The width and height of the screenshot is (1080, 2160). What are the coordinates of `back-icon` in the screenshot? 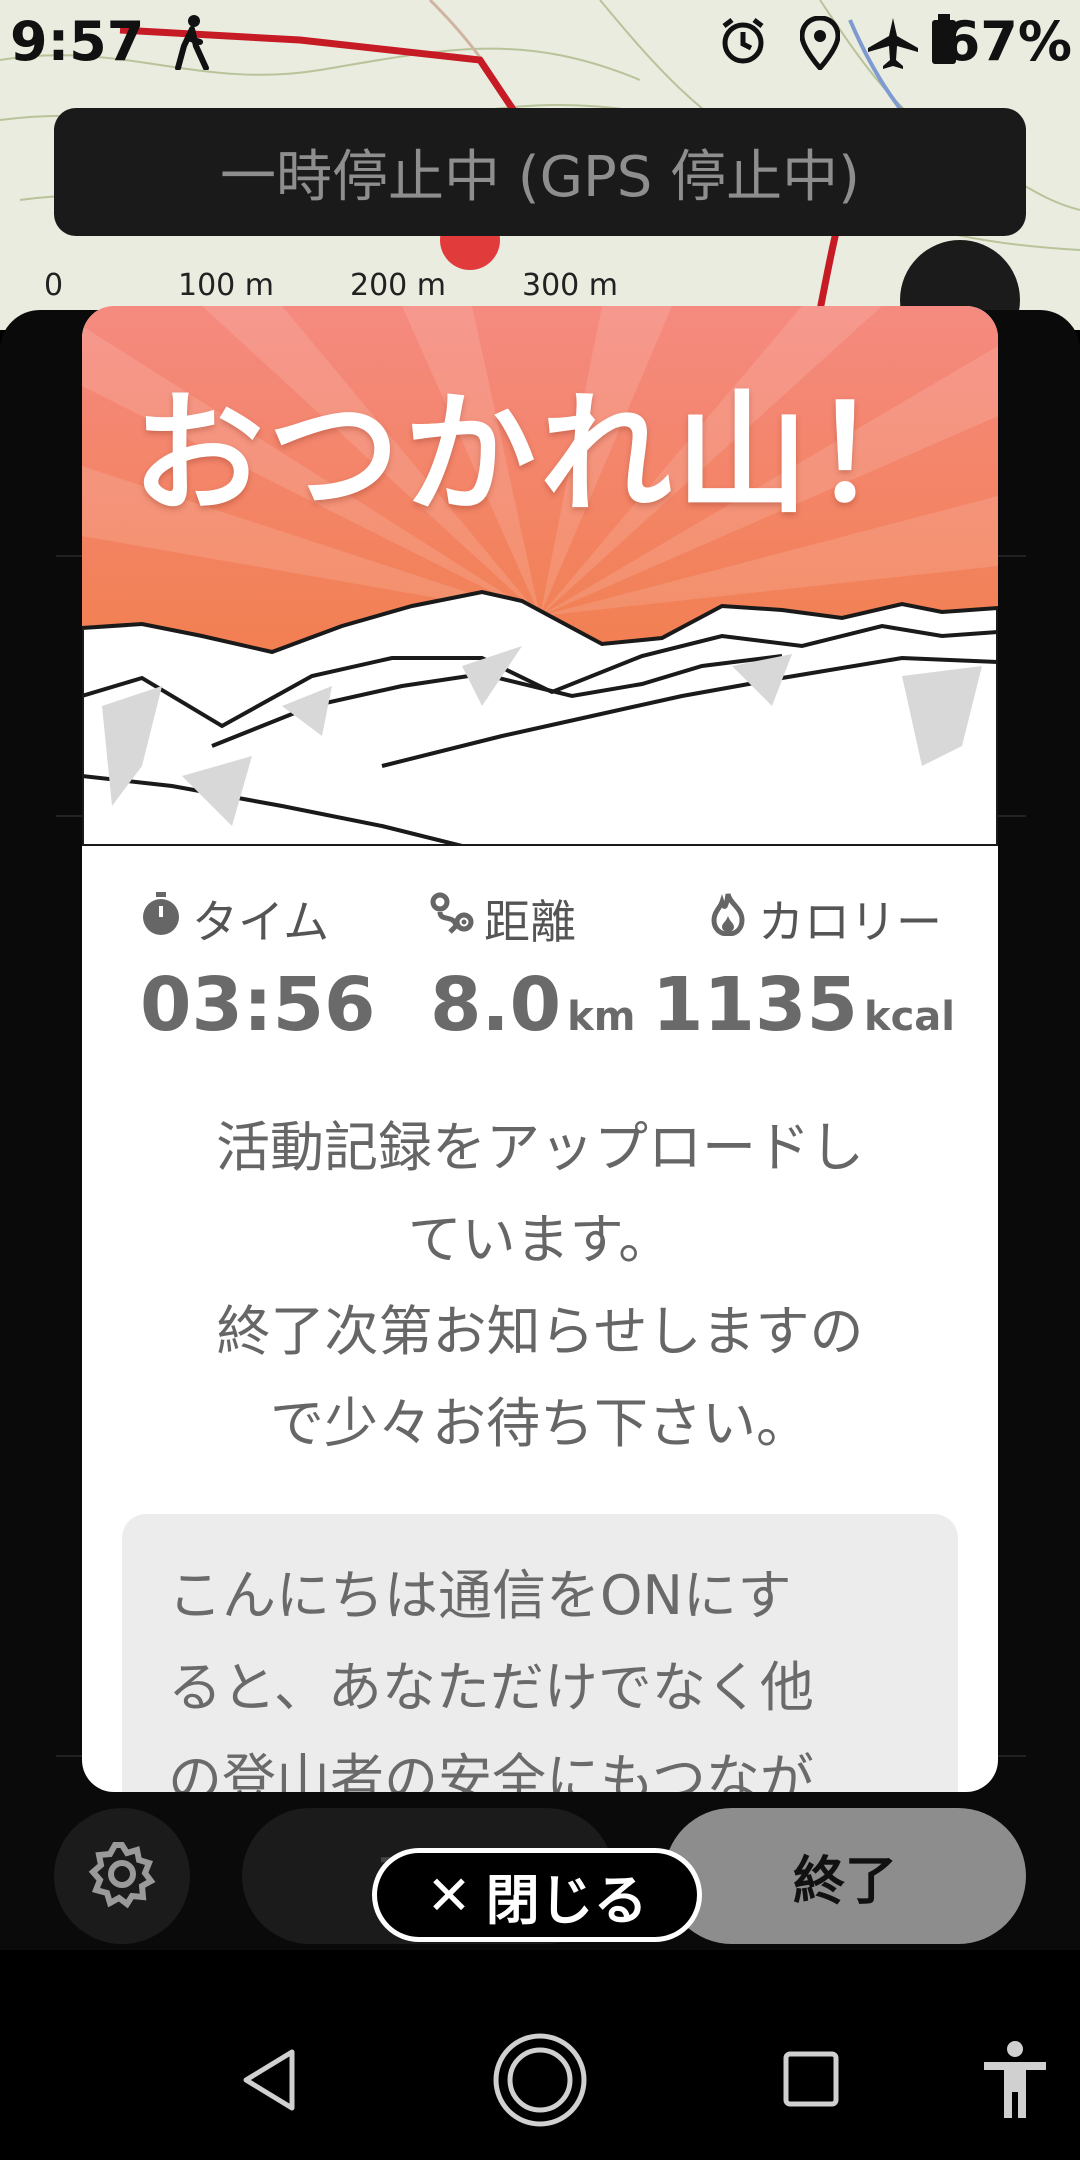 It's located at (269, 2082).